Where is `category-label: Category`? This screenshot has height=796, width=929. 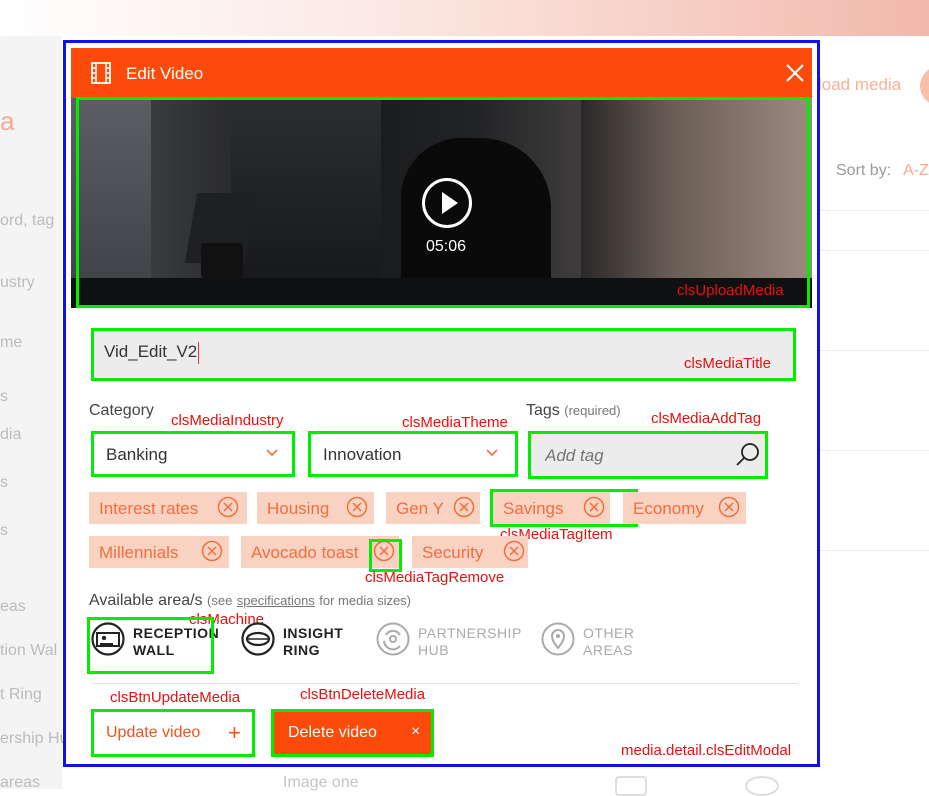 category-label: Category is located at coordinates (121, 410).